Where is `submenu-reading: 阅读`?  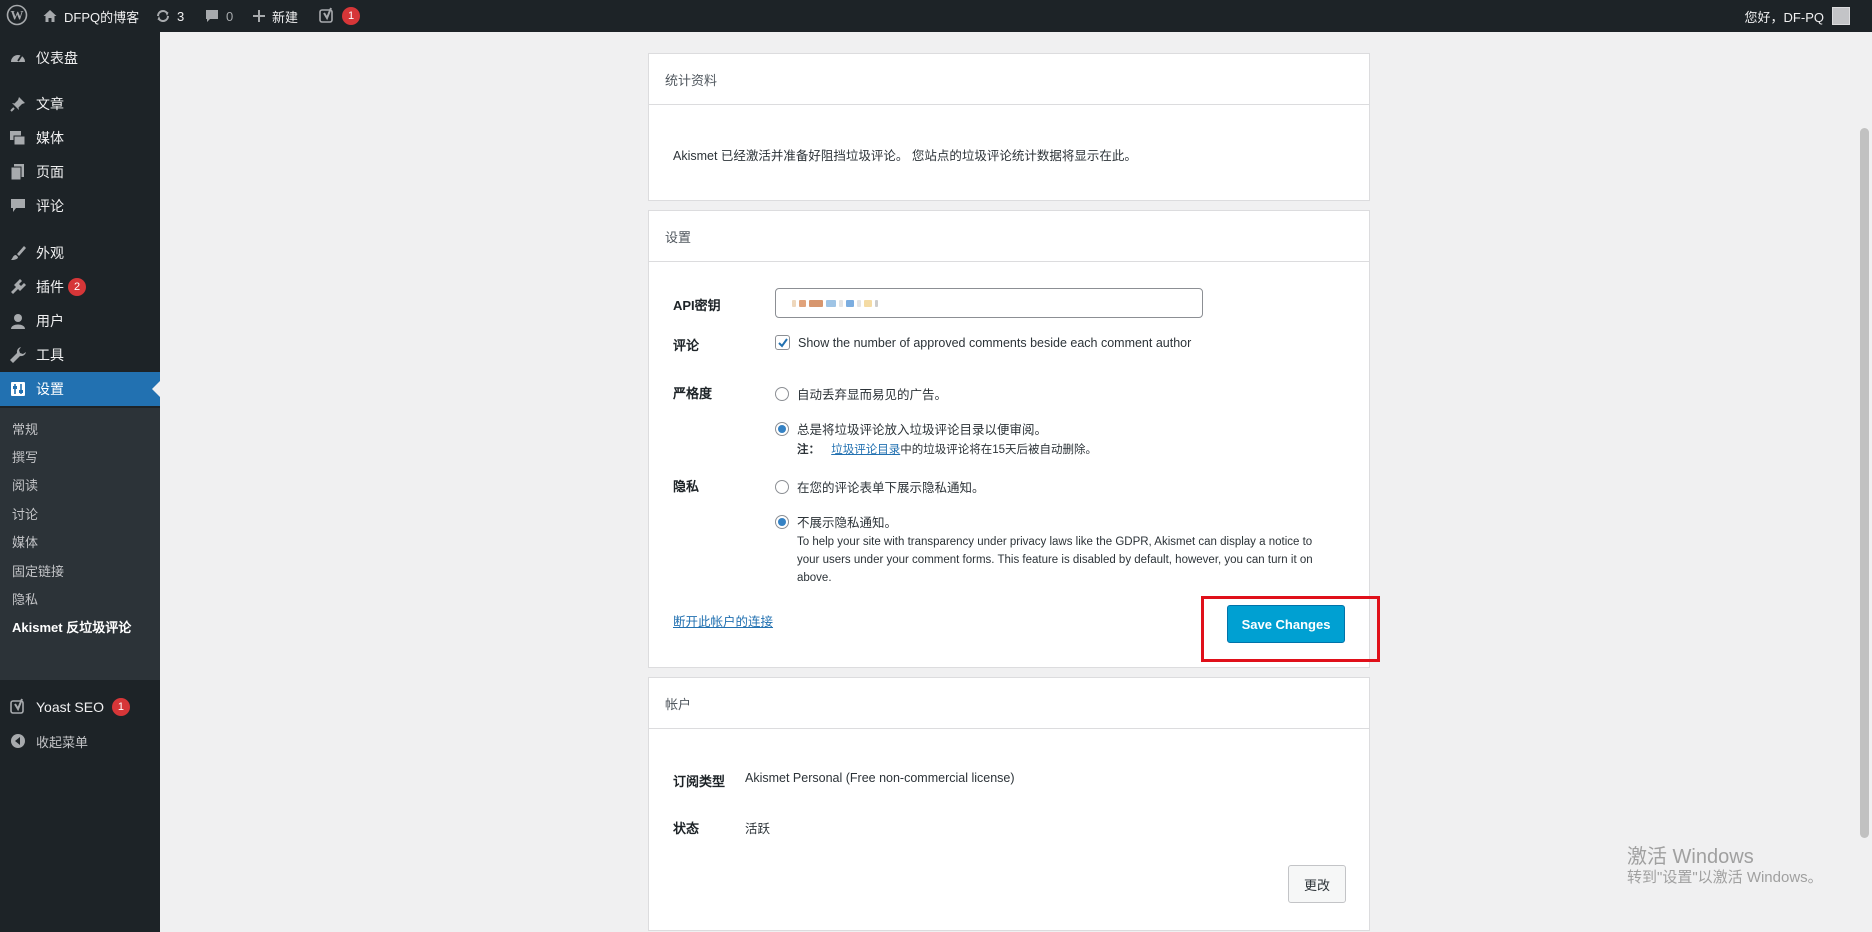 submenu-reading: 阅读 is located at coordinates (25, 484).